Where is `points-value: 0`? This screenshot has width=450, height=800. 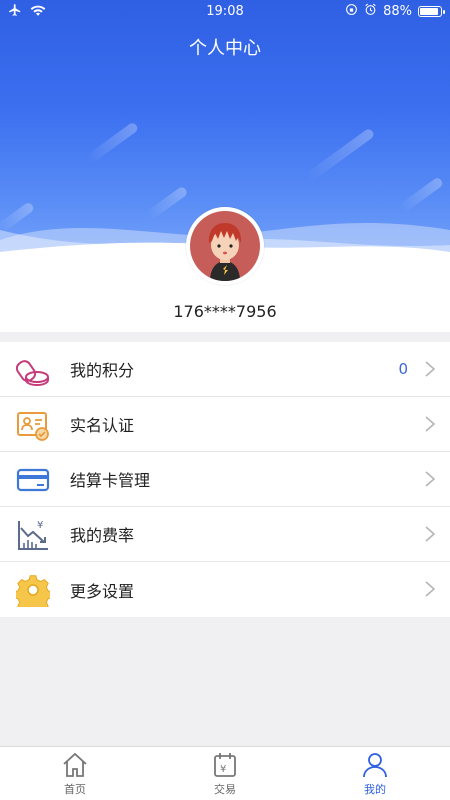
points-value: 0 is located at coordinates (403, 369).